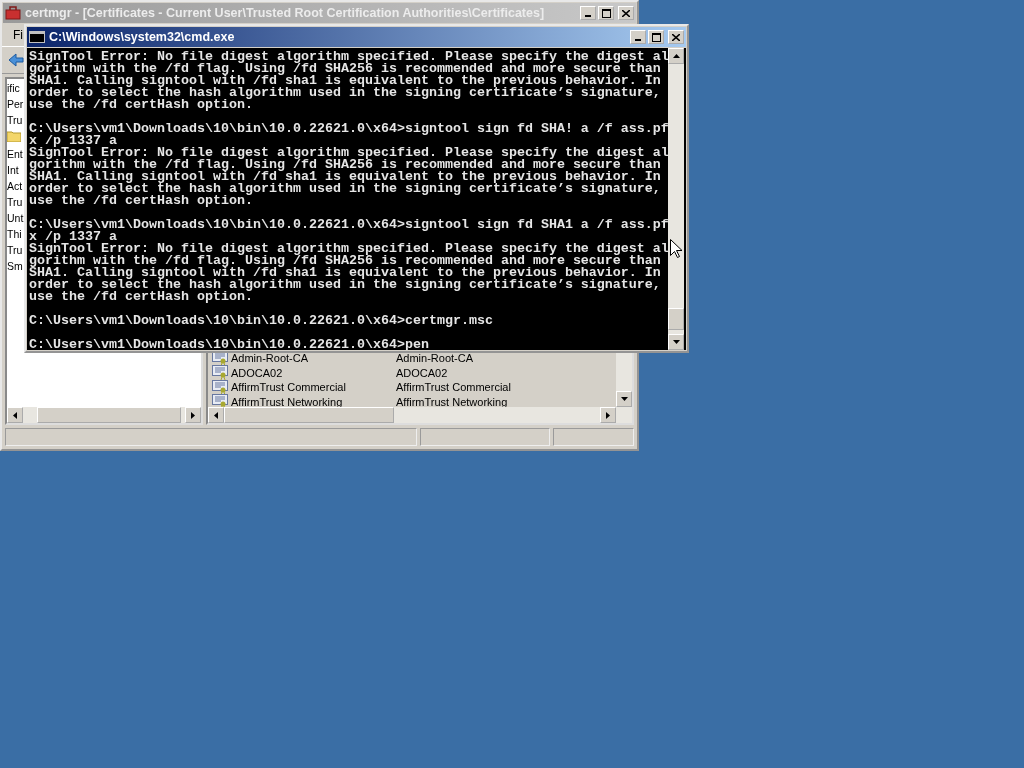  Describe the element at coordinates (435, 358) in the screenshot. I see `issuer-cell: Admin-Root-CA` at that location.